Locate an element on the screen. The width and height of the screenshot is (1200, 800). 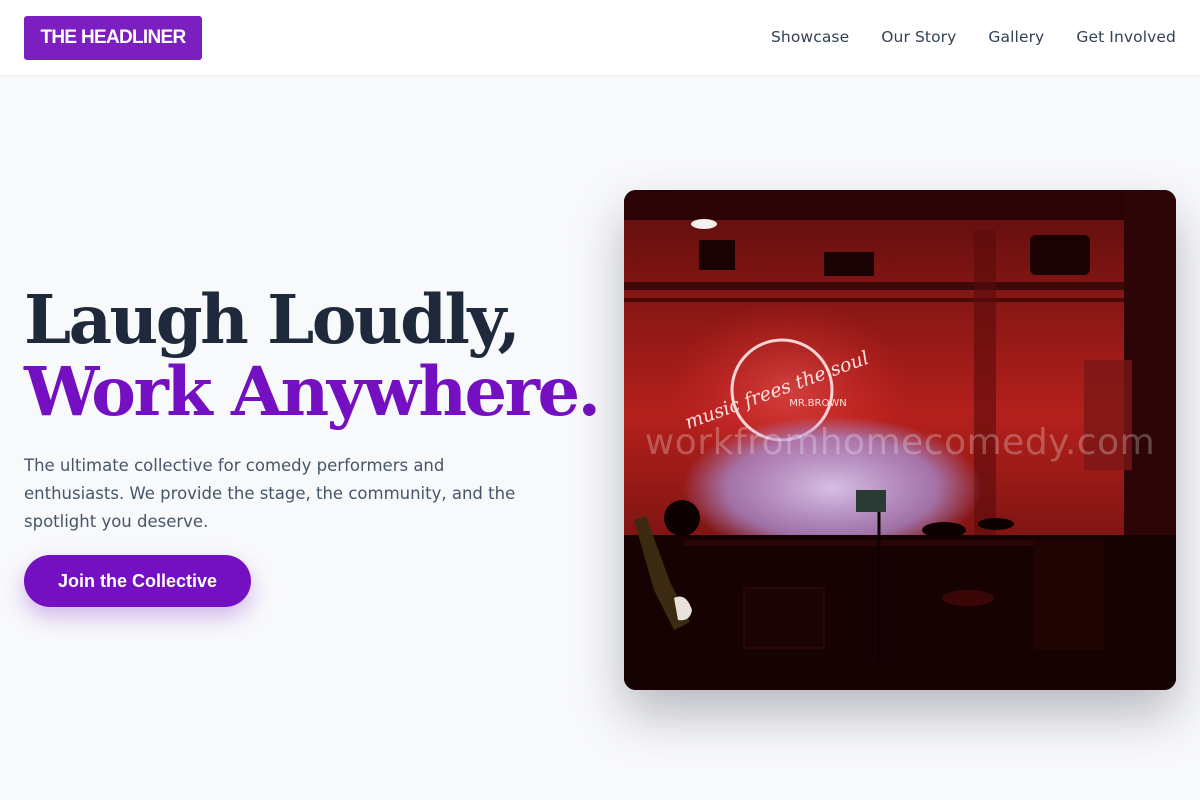
nav-link-showcase: Showcase is located at coordinates (810, 37).